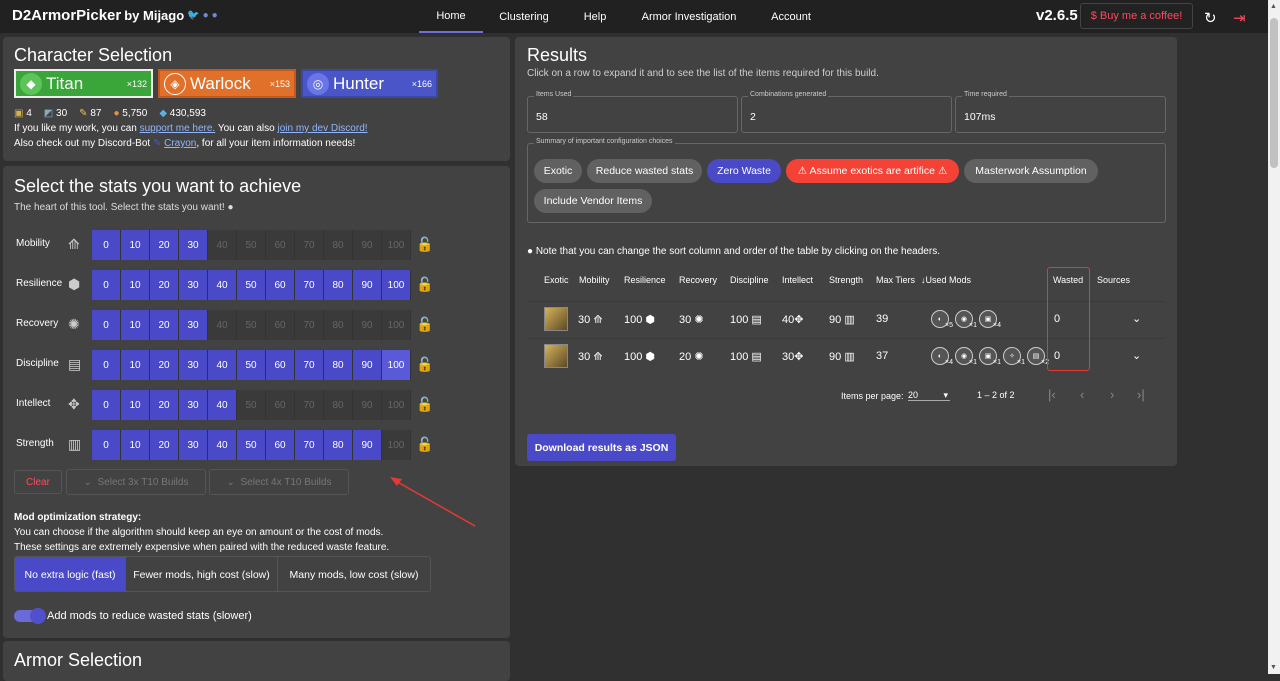 The width and height of the screenshot is (1280, 681). Describe the element at coordinates (1052, 394) in the screenshot. I see `first-page-icon: |‹` at that location.